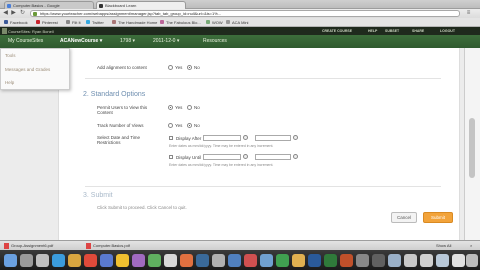 This screenshot has width=480, height=270. What do you see at coordinates (372, 31) in the screenshot?
I see `help-link: HELP` at bounding box center [372, 31].